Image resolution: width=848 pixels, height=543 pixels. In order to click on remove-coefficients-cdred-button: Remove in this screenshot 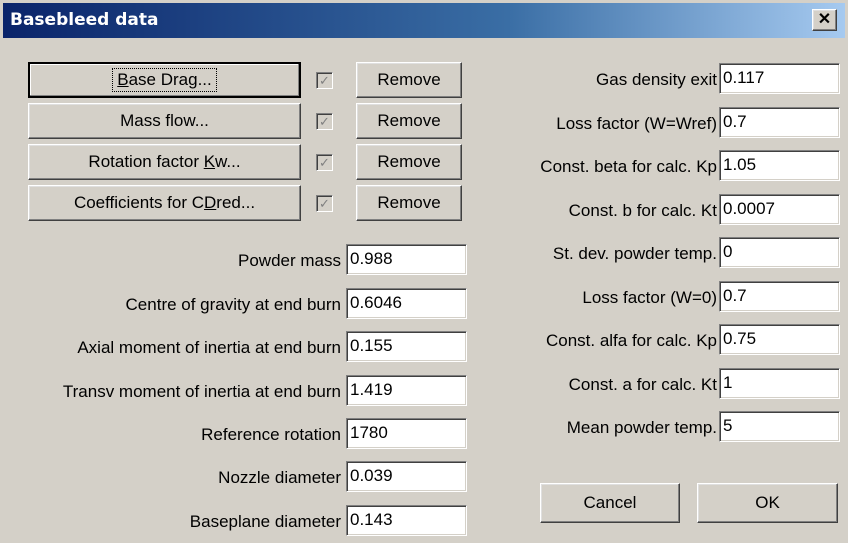, I will do `click(409, 203)`.